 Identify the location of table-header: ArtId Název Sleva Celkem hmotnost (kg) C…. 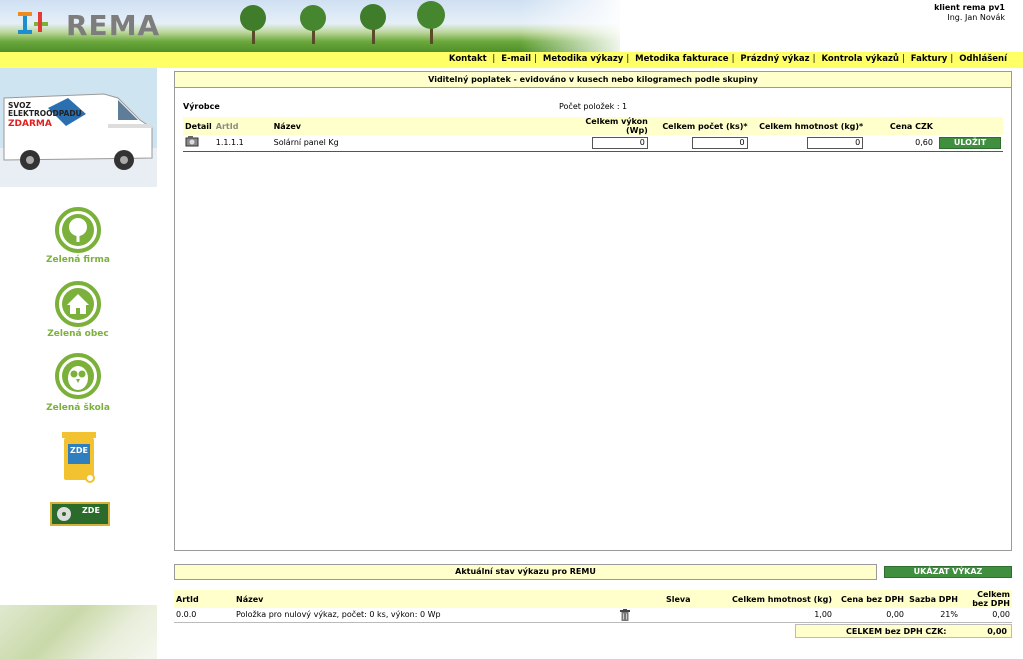
(593, 599).